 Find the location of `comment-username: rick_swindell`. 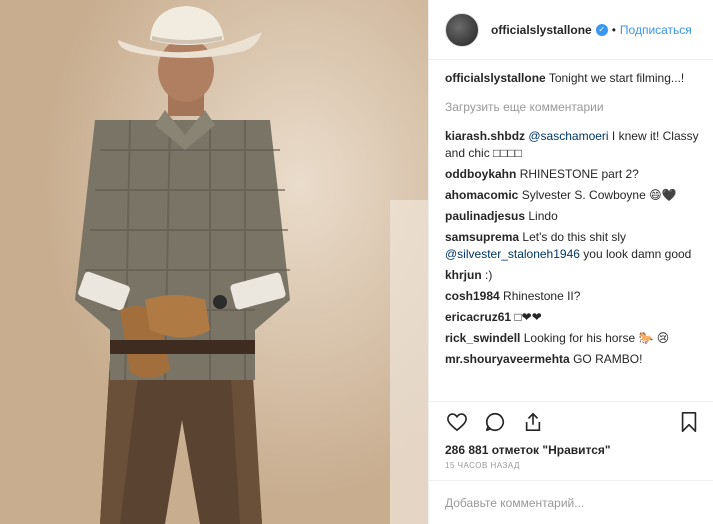

comment-username: rick_swindell is located at coordinates (482, 338).